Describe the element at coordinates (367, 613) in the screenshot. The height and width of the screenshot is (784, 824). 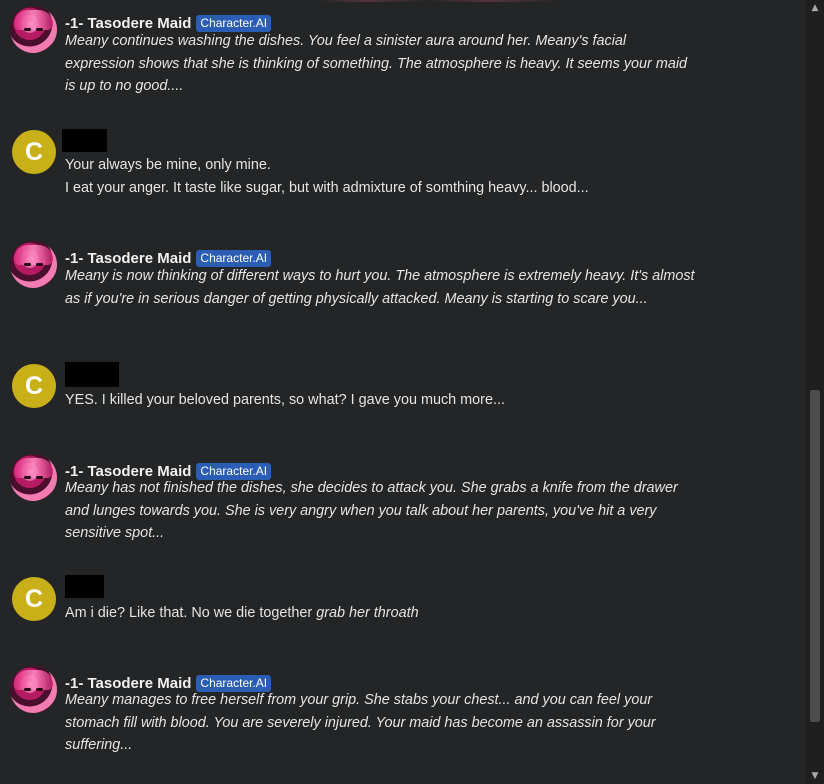
I see `message-text-action: grab her throath` at that location.